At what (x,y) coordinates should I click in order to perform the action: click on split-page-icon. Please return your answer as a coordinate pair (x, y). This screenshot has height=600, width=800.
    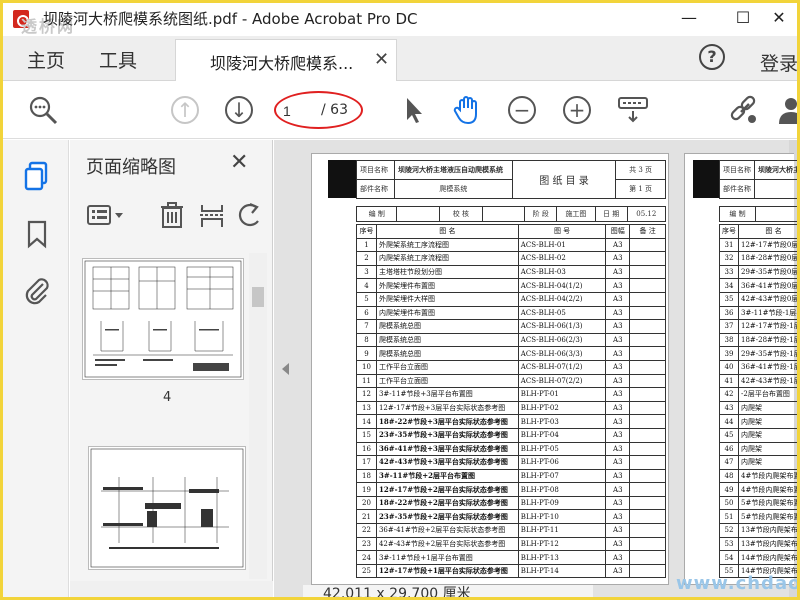
    Looking at the image, I should click on (212, 215).